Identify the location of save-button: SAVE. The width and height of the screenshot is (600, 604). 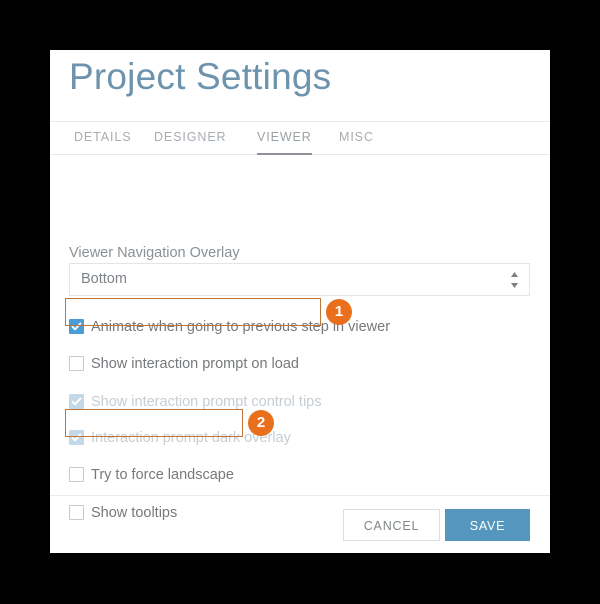
(487, 525).